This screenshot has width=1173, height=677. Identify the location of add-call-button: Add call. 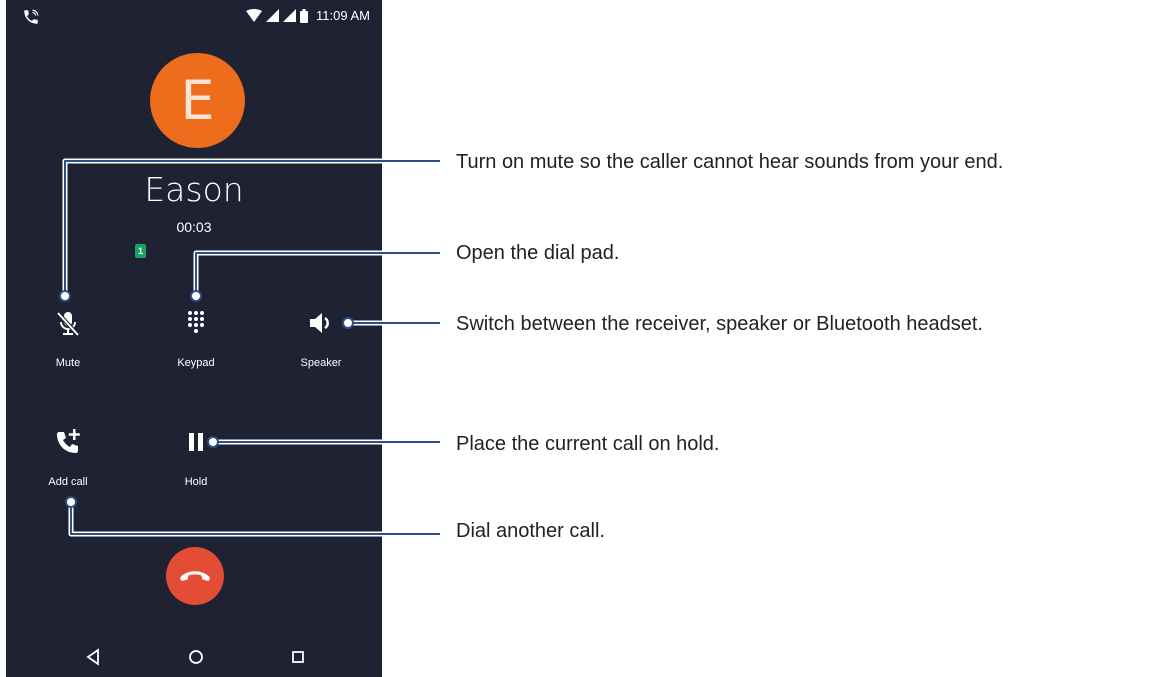
(68, 457).